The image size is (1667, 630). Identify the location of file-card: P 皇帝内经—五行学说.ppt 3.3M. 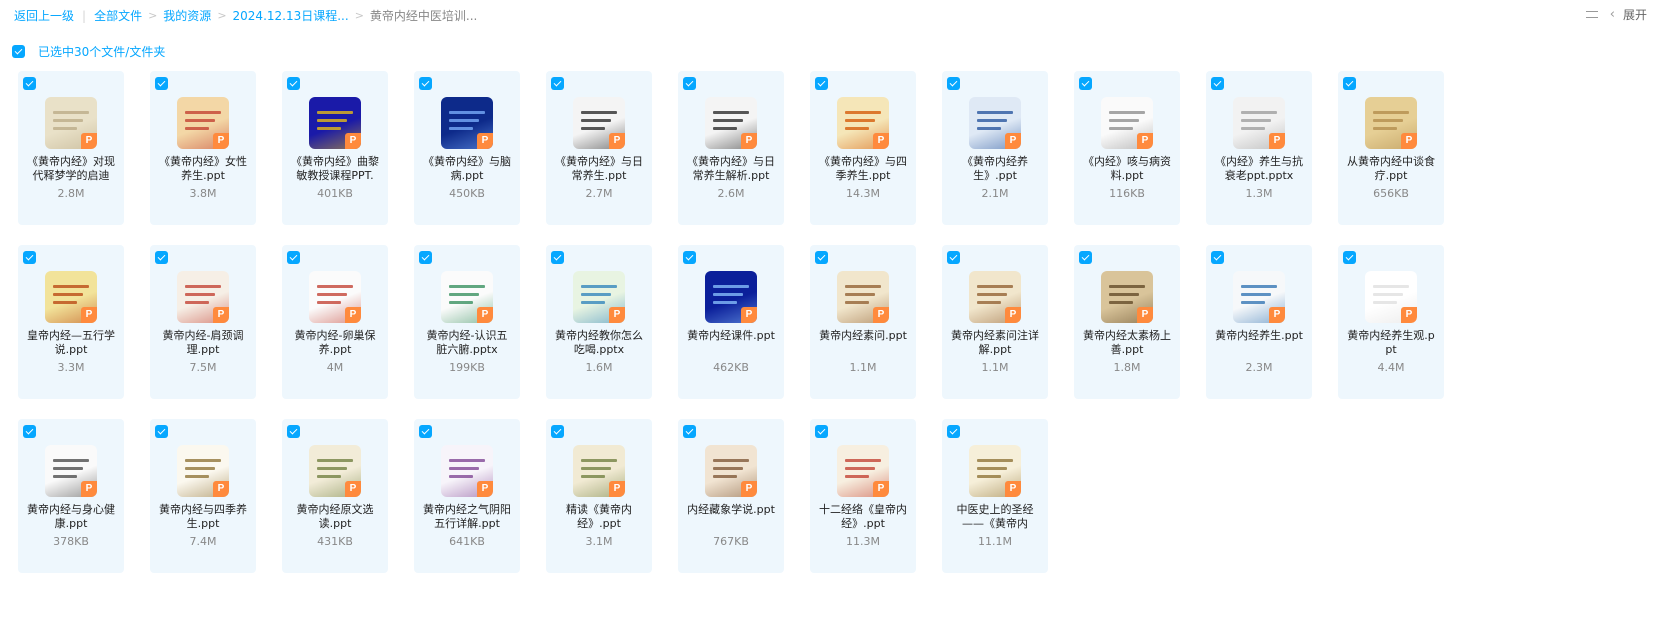
(71, 322).